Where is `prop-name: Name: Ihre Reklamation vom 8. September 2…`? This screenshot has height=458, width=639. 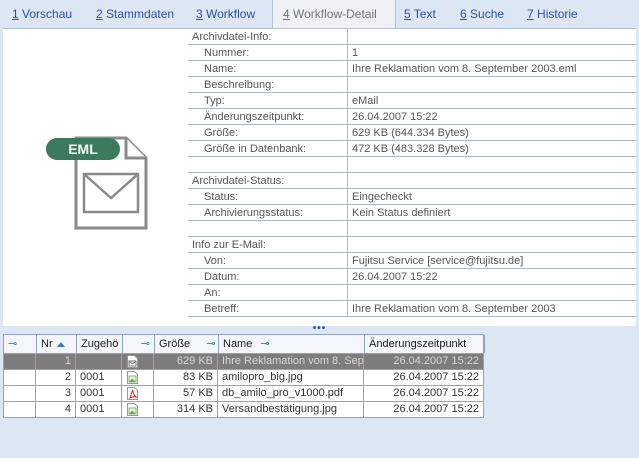
prop-name: Name: Ihre Reklamation vom 8. September 2… is located at coordinates (412, 69).